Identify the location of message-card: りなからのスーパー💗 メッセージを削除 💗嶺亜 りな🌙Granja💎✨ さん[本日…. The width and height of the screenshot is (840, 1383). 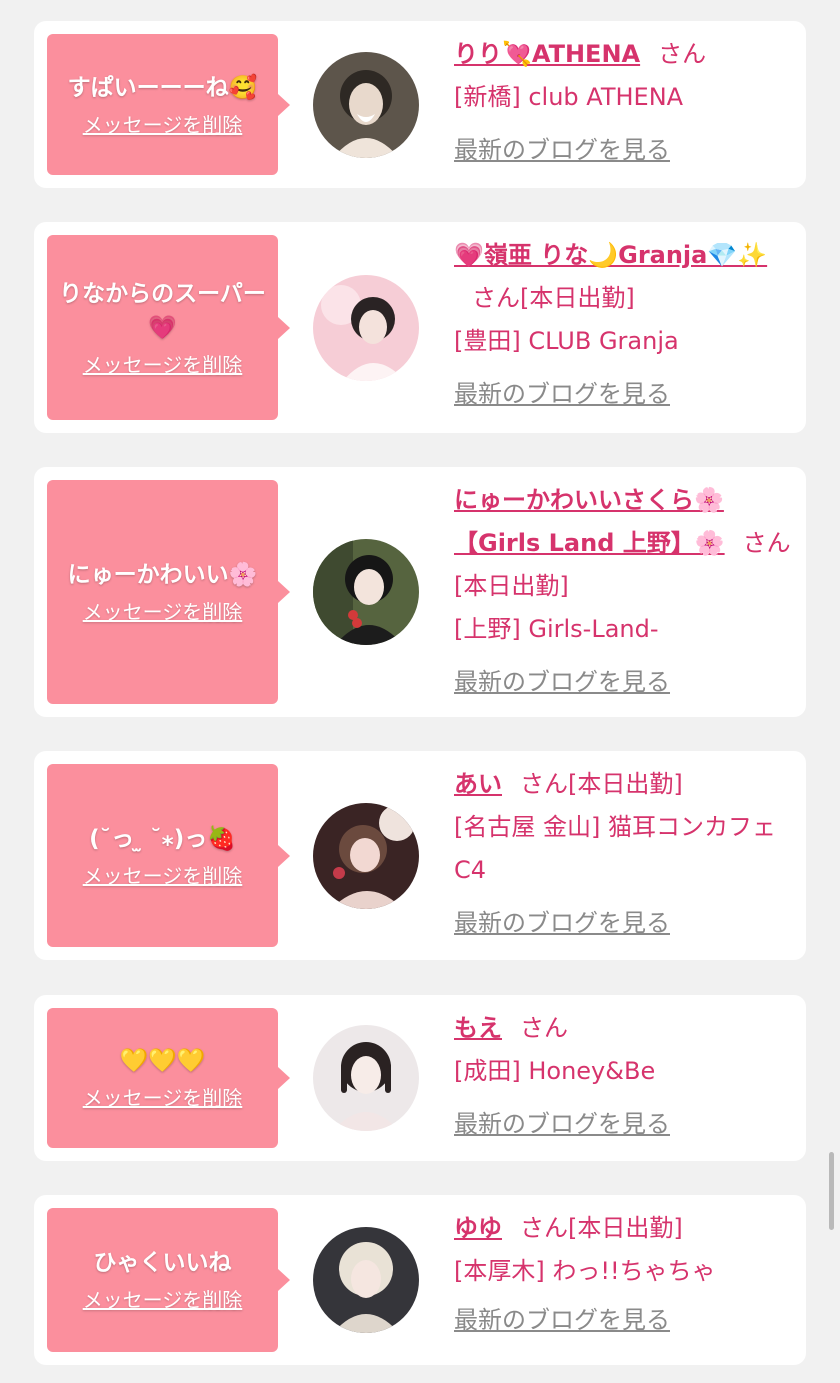
(420, 327).